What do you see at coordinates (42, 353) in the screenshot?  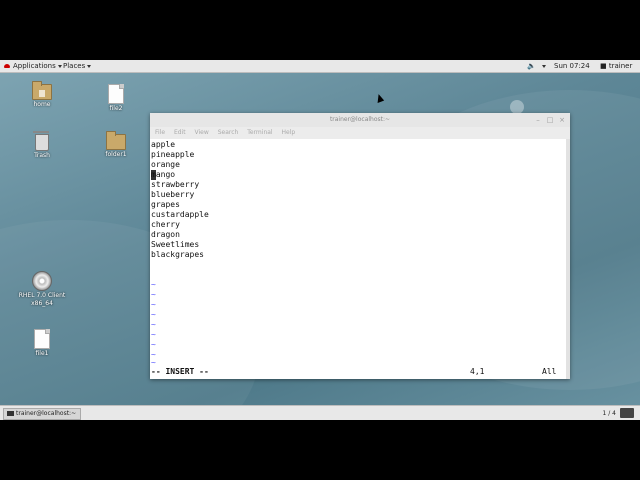 I see `desktop-icon-label: file1` at bounding box center [42, 353].